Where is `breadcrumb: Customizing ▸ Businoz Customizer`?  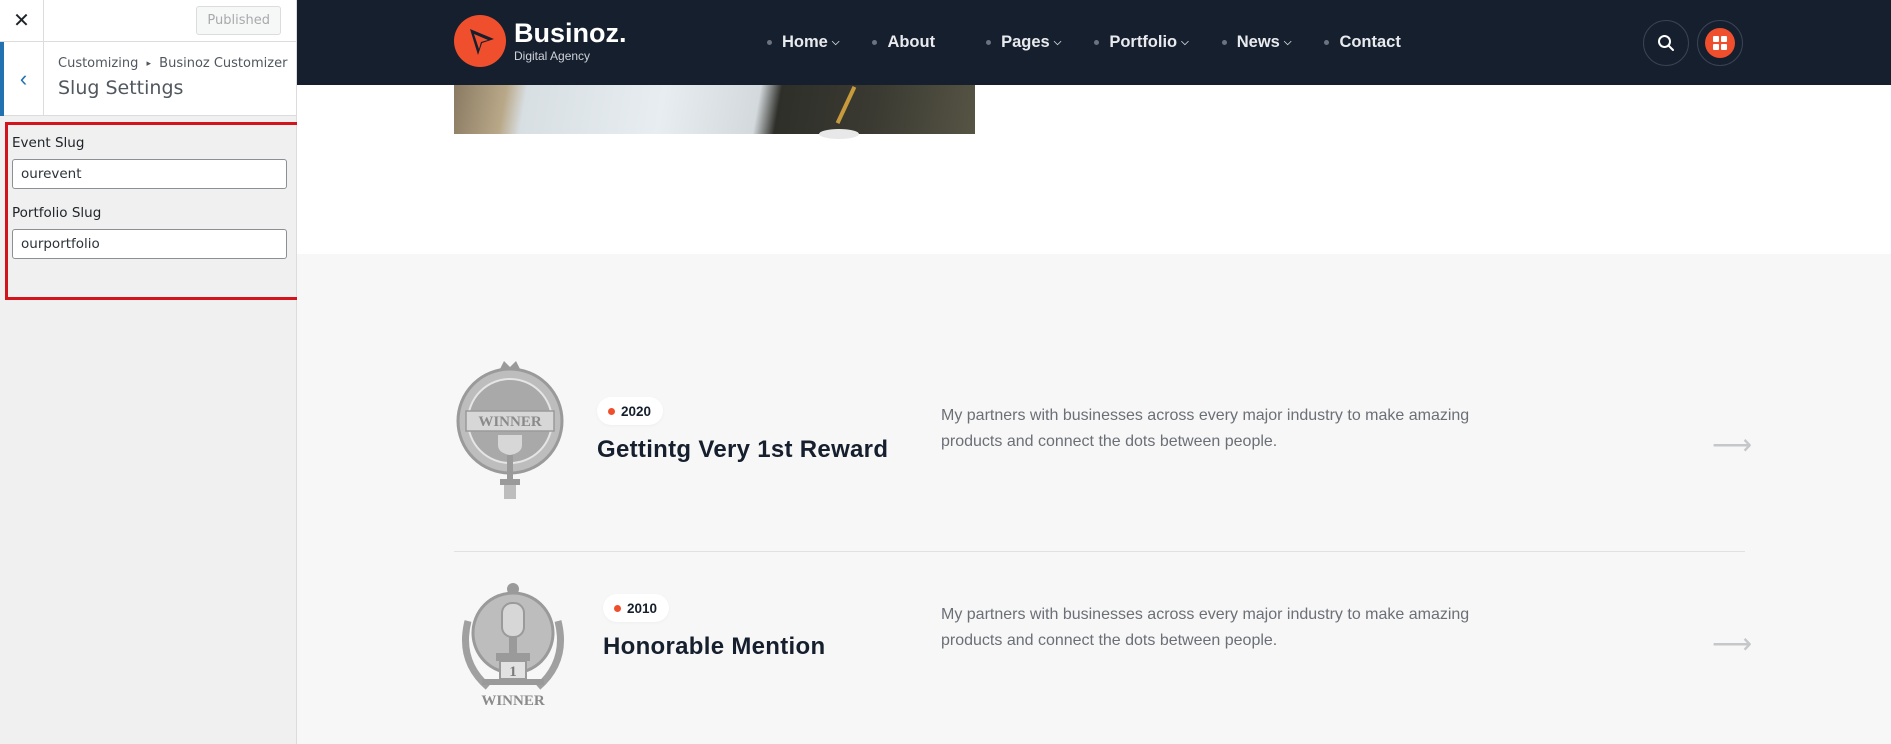 breadcrumb: Customizing ▸ Businoz Customizer is located at coordinates (172, 63).